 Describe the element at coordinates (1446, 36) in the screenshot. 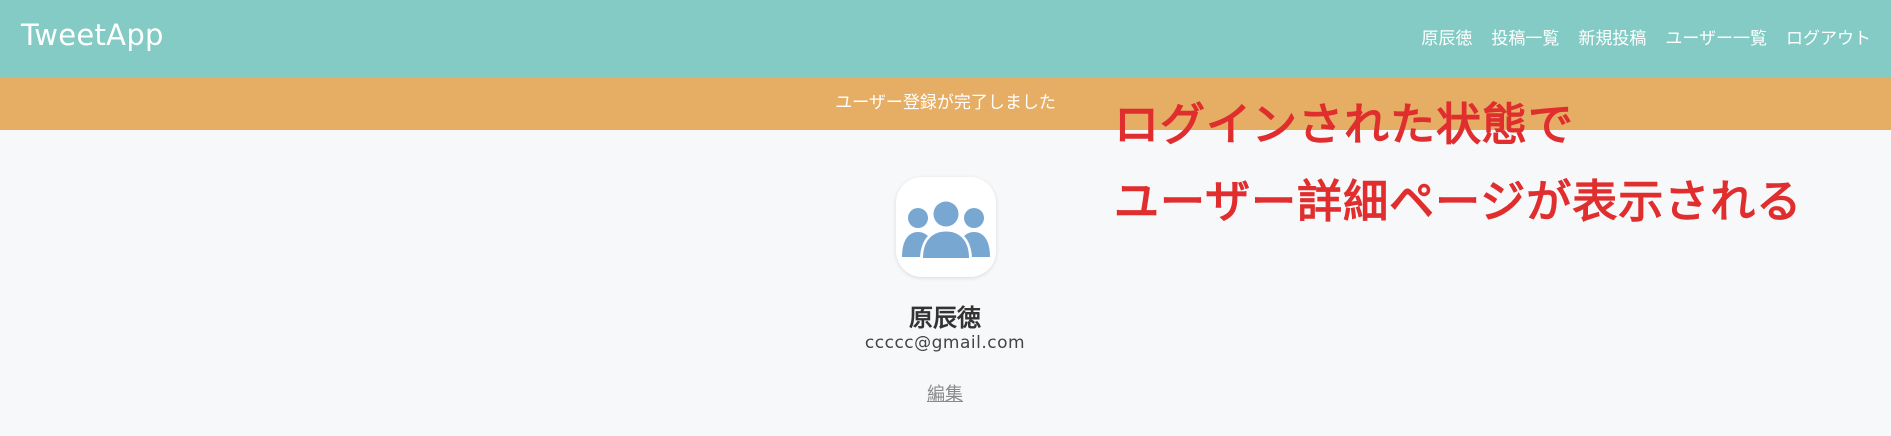

I see `nav-user-profile: 原辰徳` at that location.